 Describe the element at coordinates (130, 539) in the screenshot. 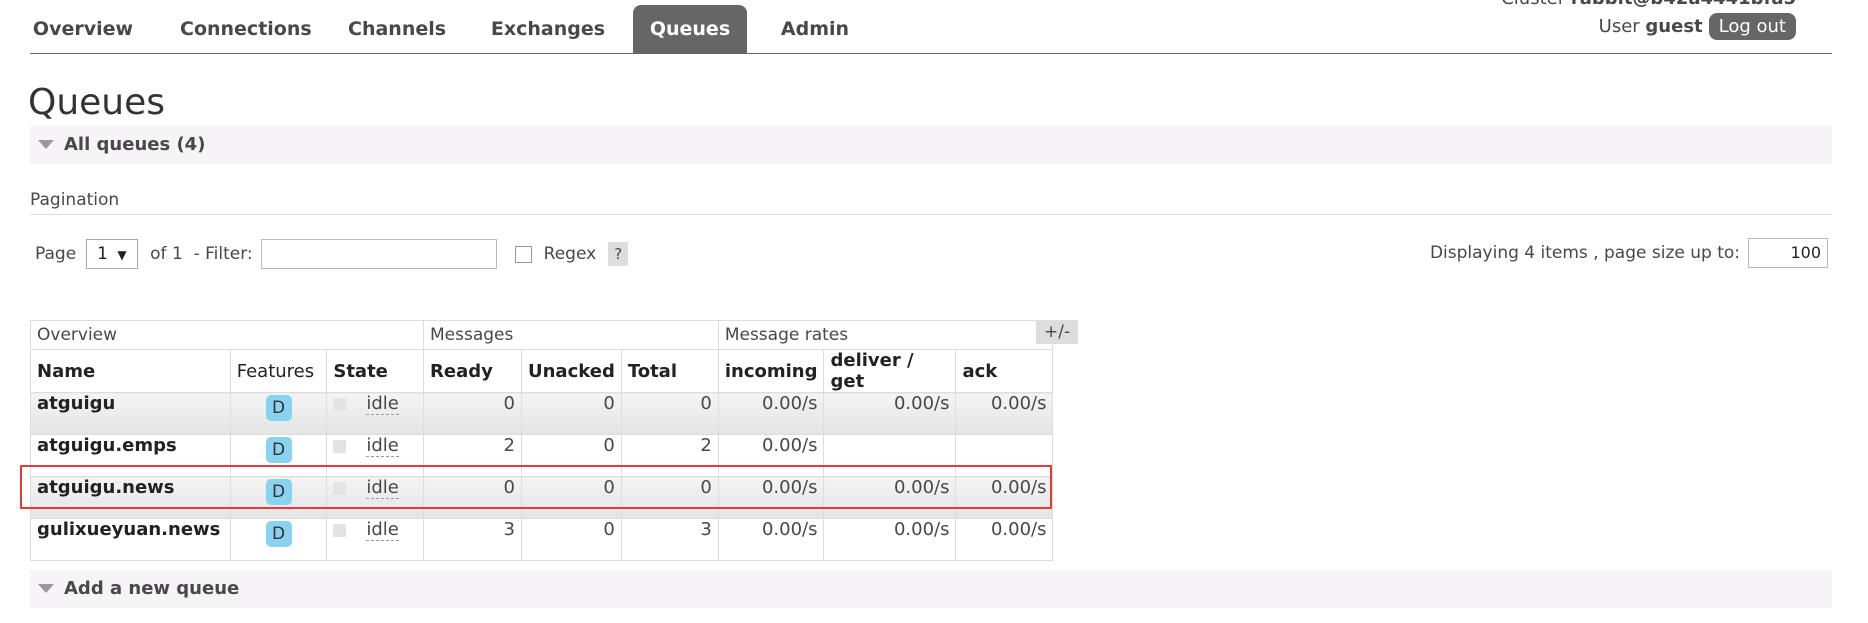

I see `queue-name-link: gulixueyuan.news` at that location.